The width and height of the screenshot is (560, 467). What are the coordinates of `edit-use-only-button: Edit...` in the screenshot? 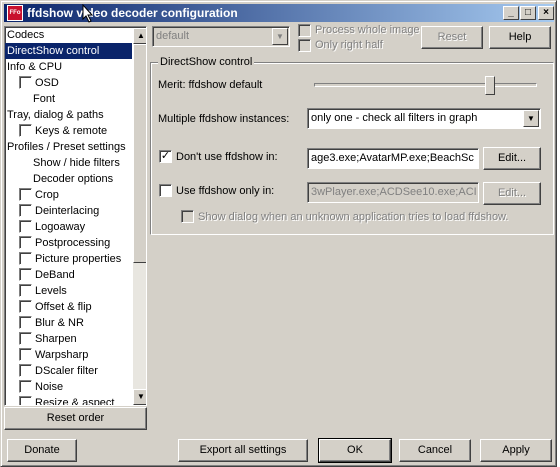 It's located at (512, 193).